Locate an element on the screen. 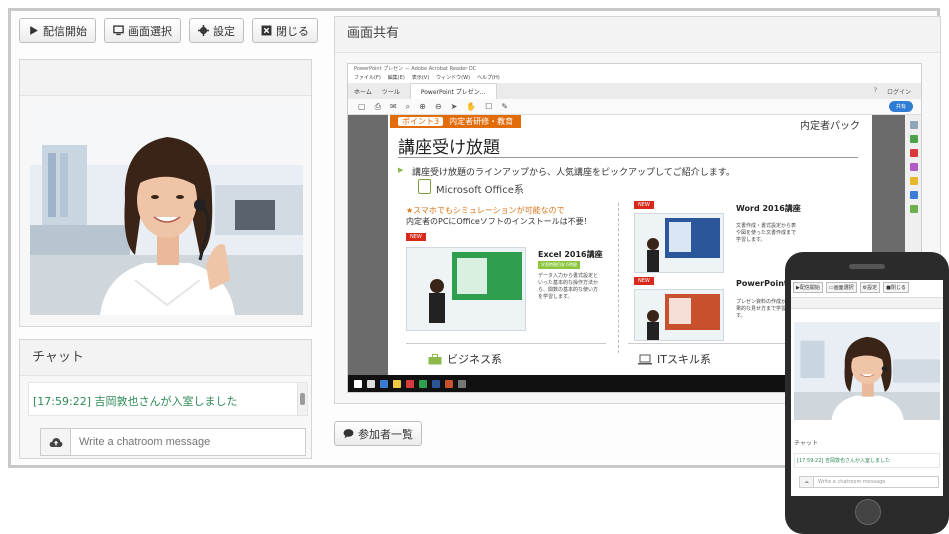  phone-start-broadcast-button: ▶配信開始 is located at coordinates (808, 287).